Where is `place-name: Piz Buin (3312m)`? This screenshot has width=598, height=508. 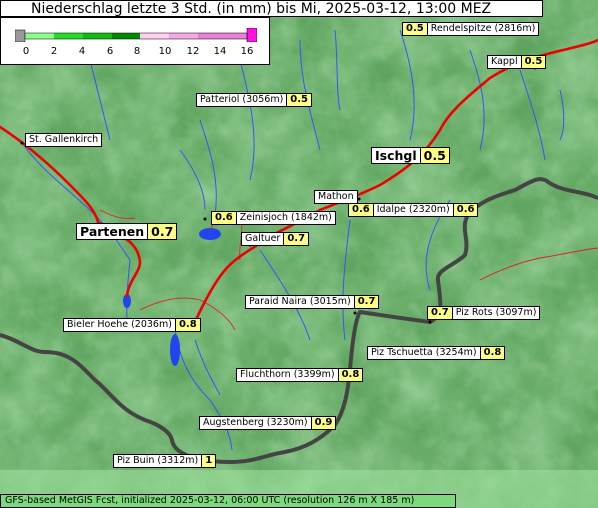
place-name: Piz Buin (3312m) is located at coordinates (158, 461).